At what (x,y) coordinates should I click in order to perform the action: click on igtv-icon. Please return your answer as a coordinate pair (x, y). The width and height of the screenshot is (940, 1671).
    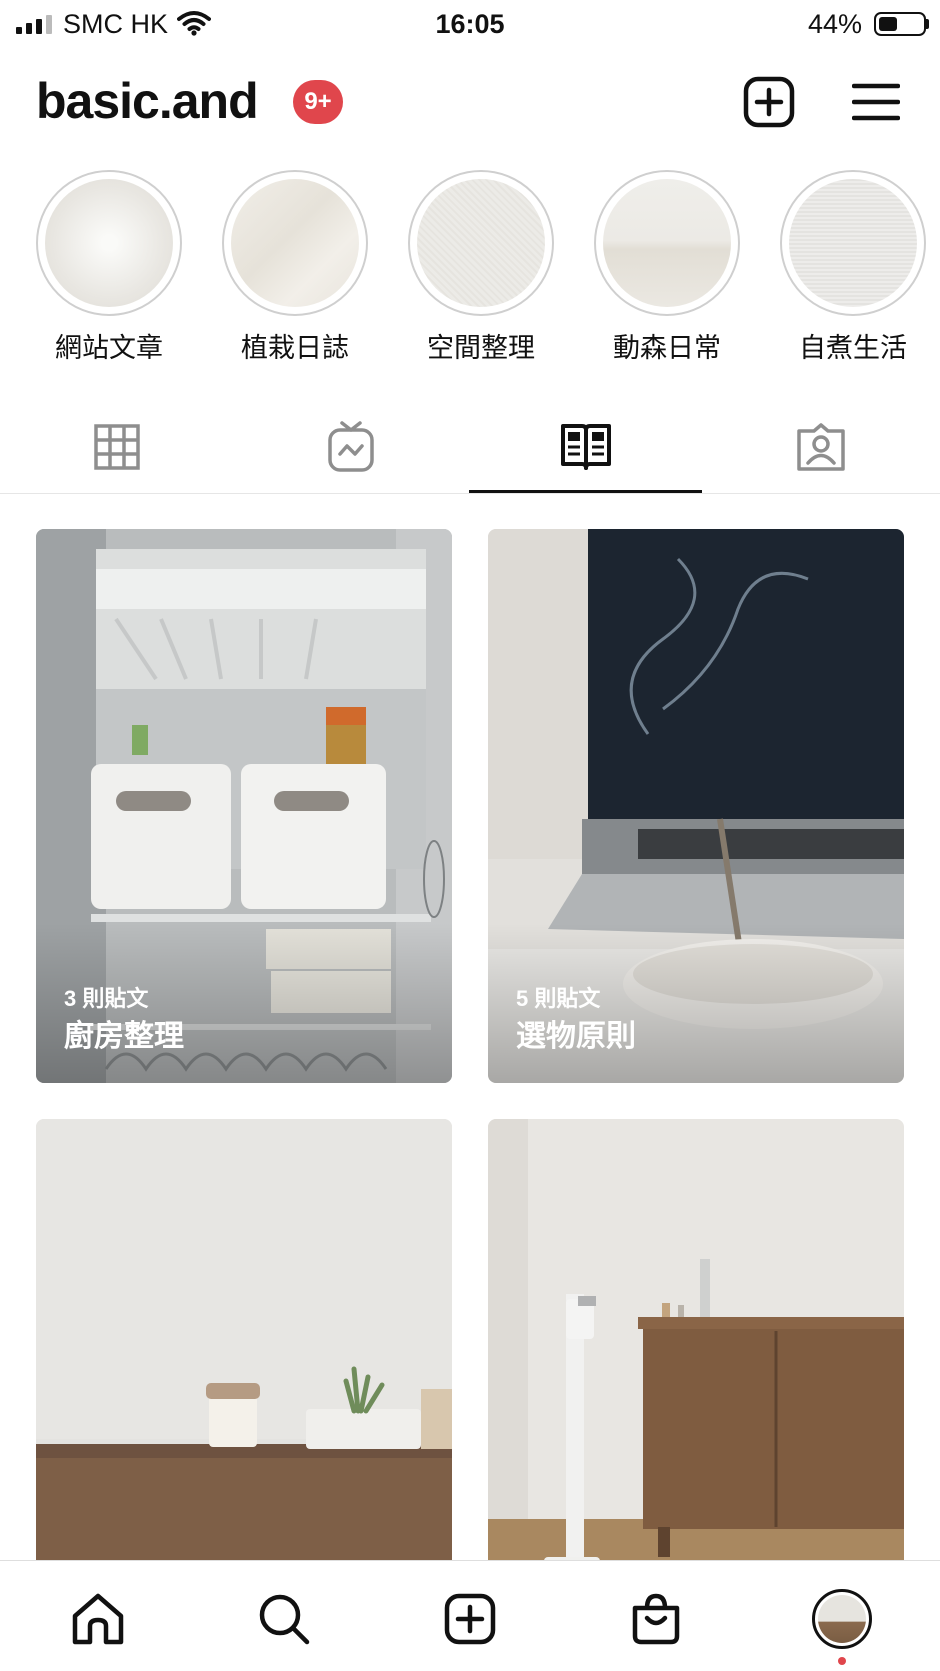
    Looking at the image, I should click on (351, 446).